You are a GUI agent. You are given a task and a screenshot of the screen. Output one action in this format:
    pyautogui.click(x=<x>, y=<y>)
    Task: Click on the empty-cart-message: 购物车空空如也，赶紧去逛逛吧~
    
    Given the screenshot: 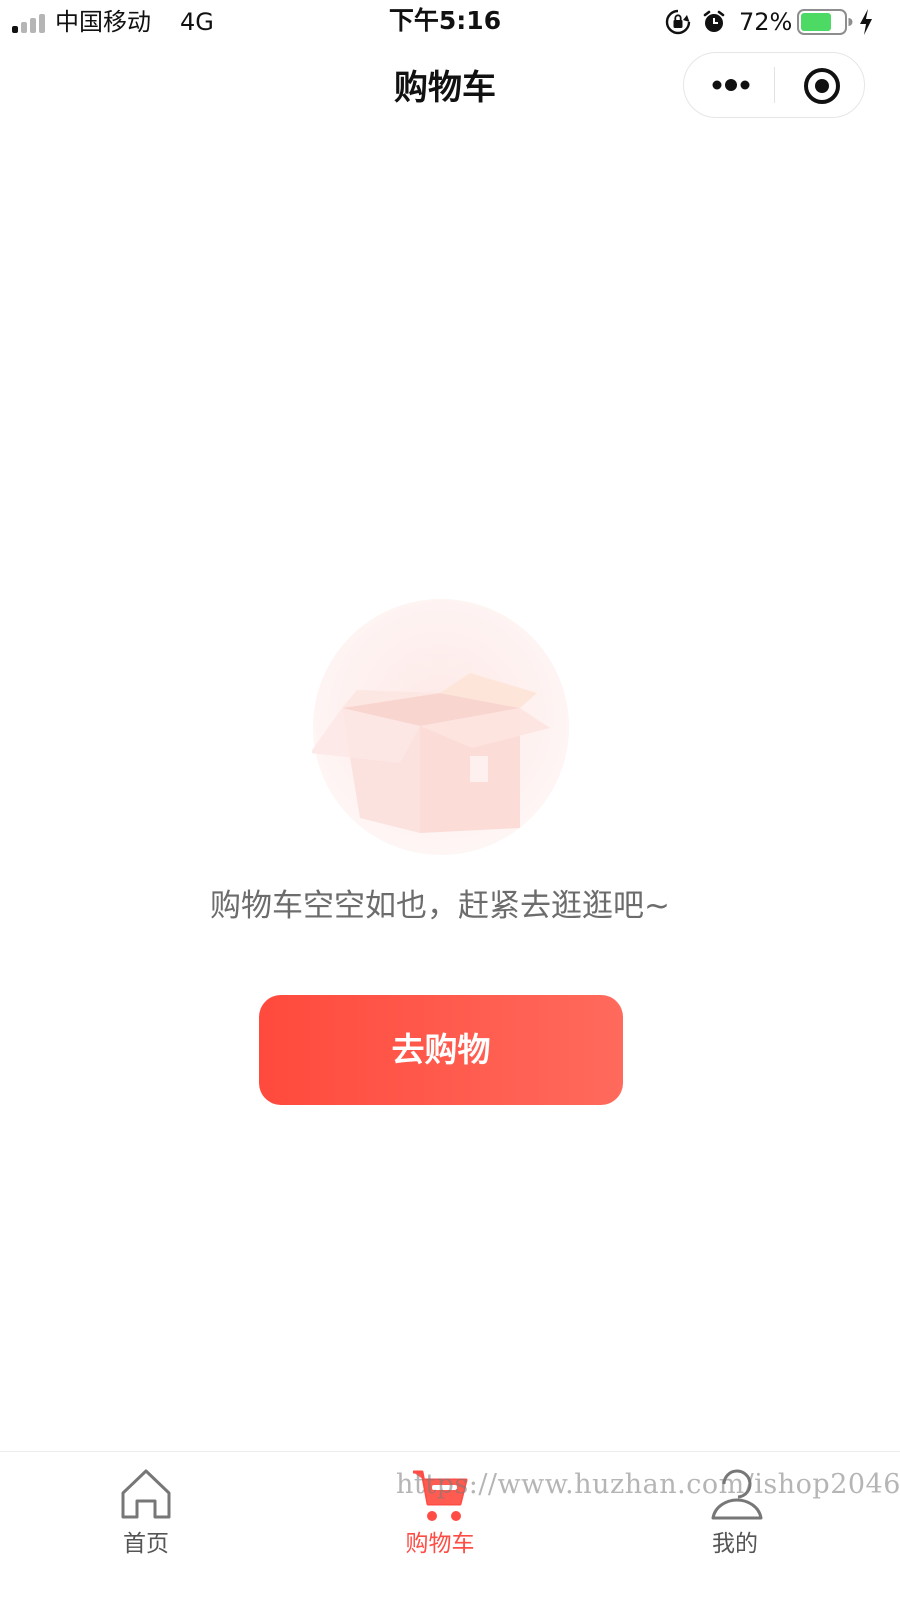 What is the action you would take?
    pyautogui.click(x=440, y=906)
    